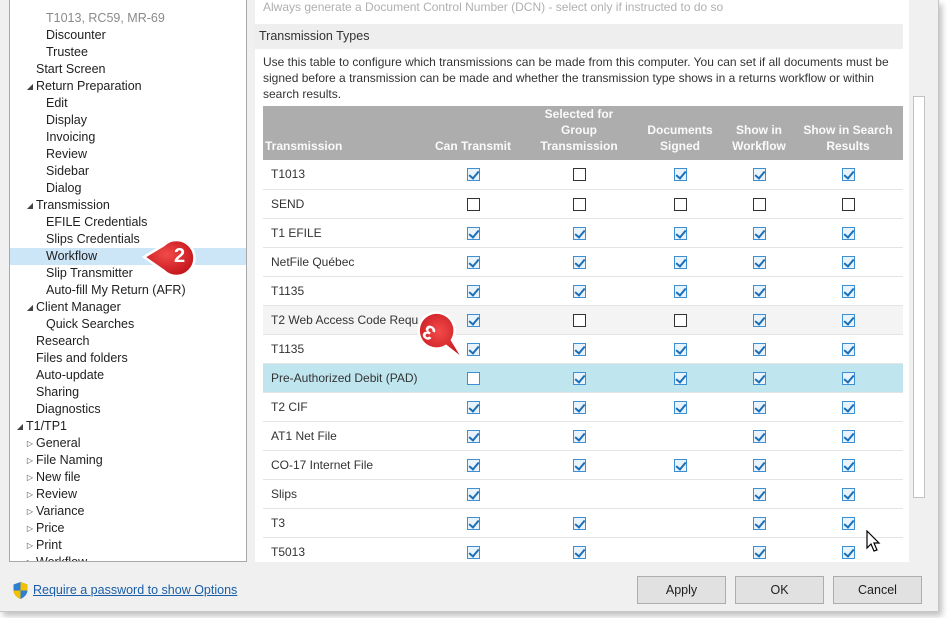 The image size is (948, 618). I want to click on tree-item: Auto-fill My Return (AFR), so click(128, 290).